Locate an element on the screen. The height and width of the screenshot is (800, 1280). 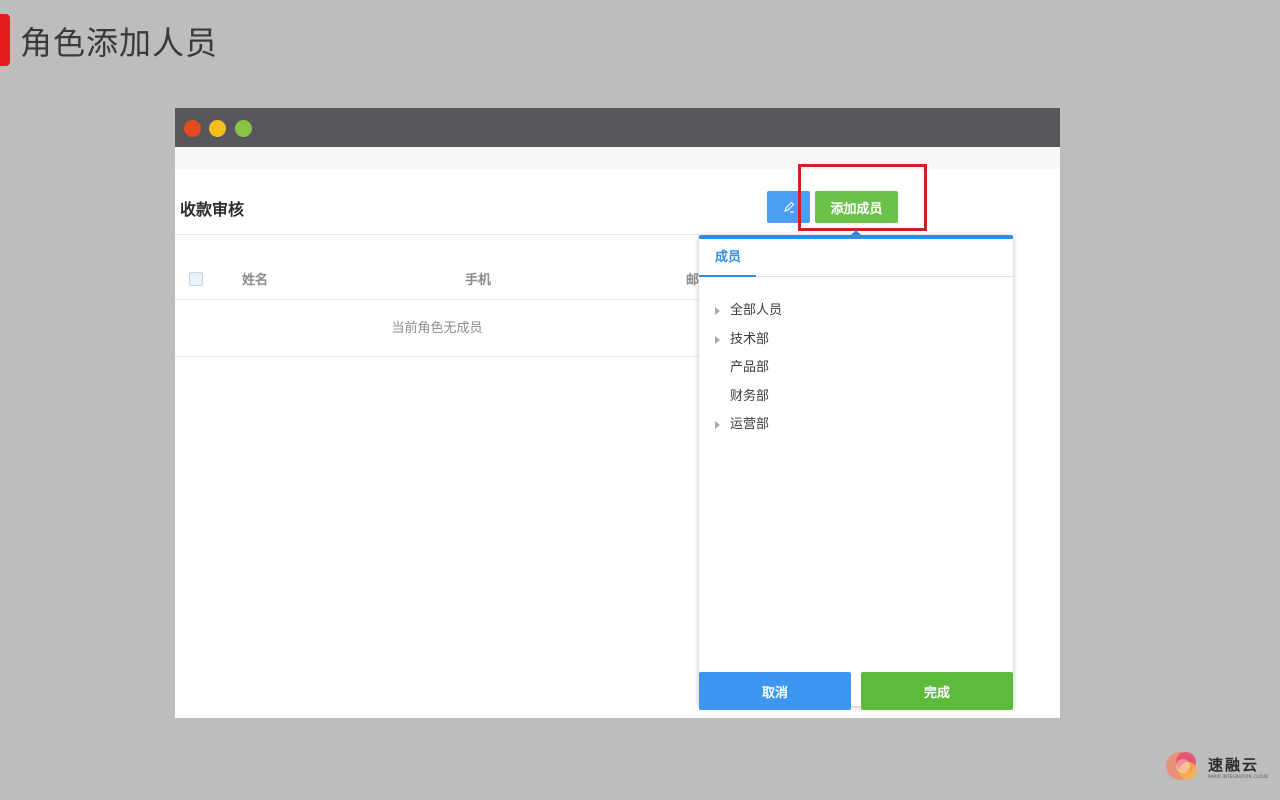
tree-item-all-staff: 全部人员 is located at coordinates (856, 311).